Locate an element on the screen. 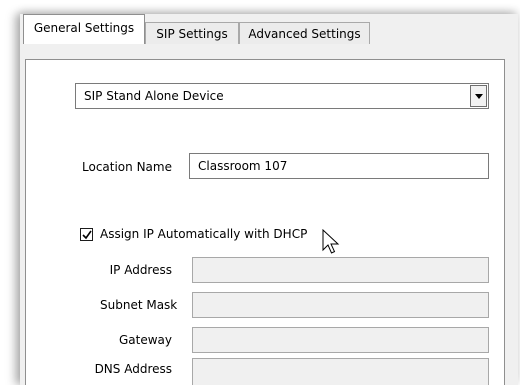 The height and width of the screenshot is (385, 520). chevron-down-icon is located at coordinates (478, 96).